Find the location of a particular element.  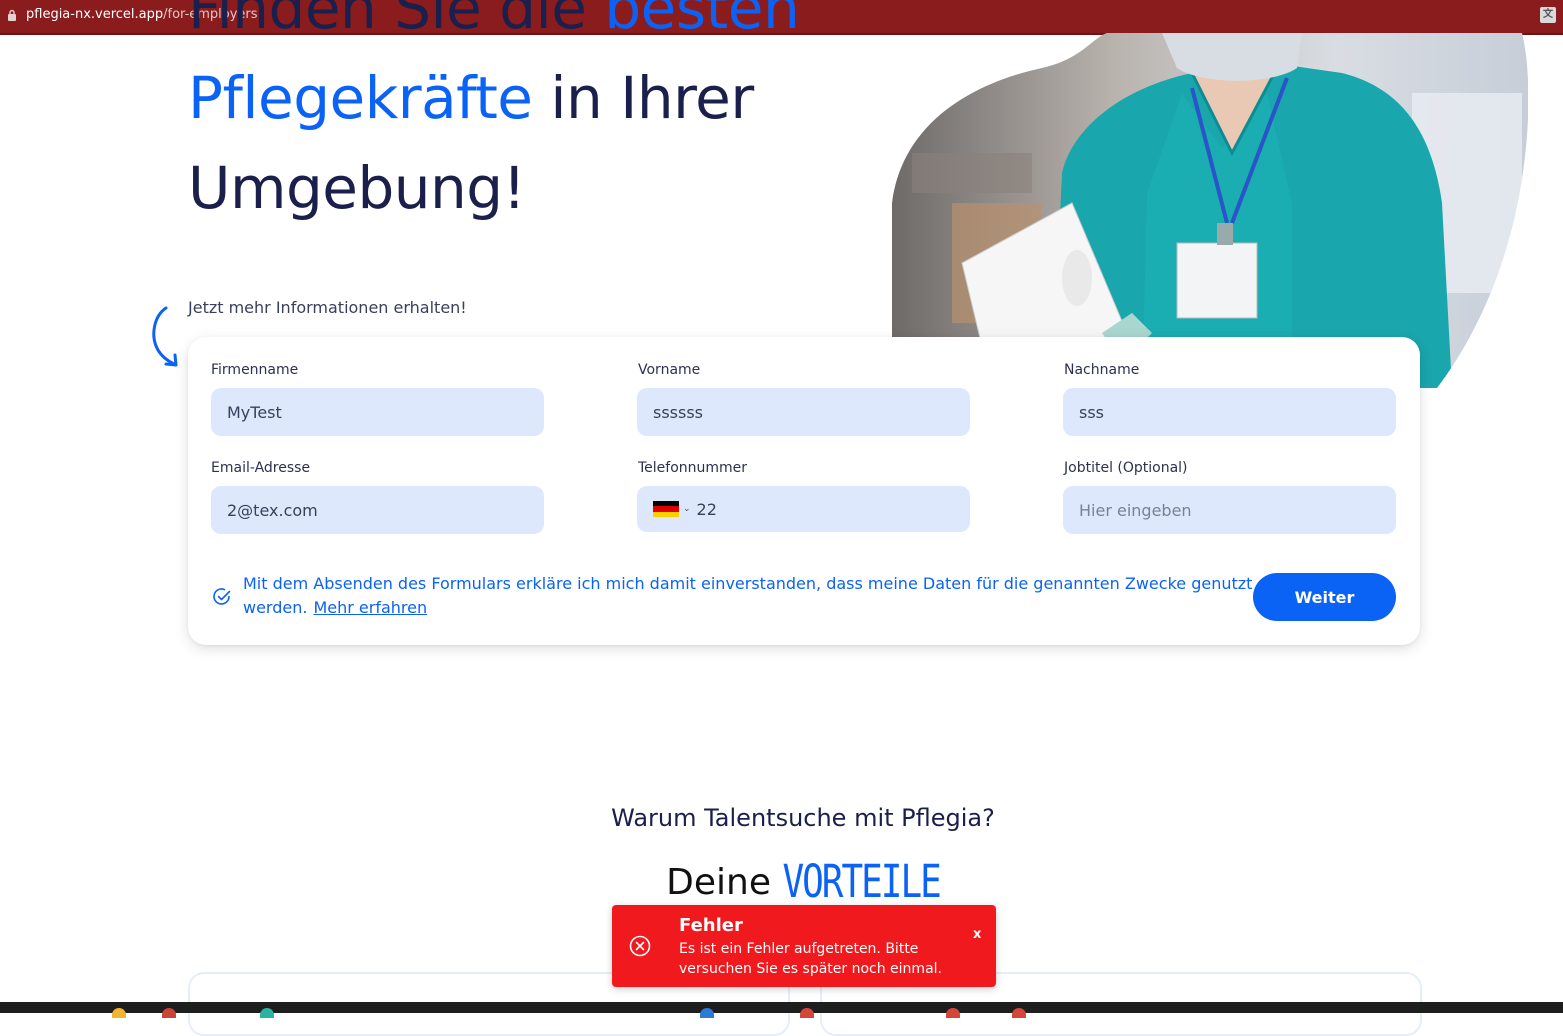

section-title: Deine VORTEILE is located at coordinates (781, 882).